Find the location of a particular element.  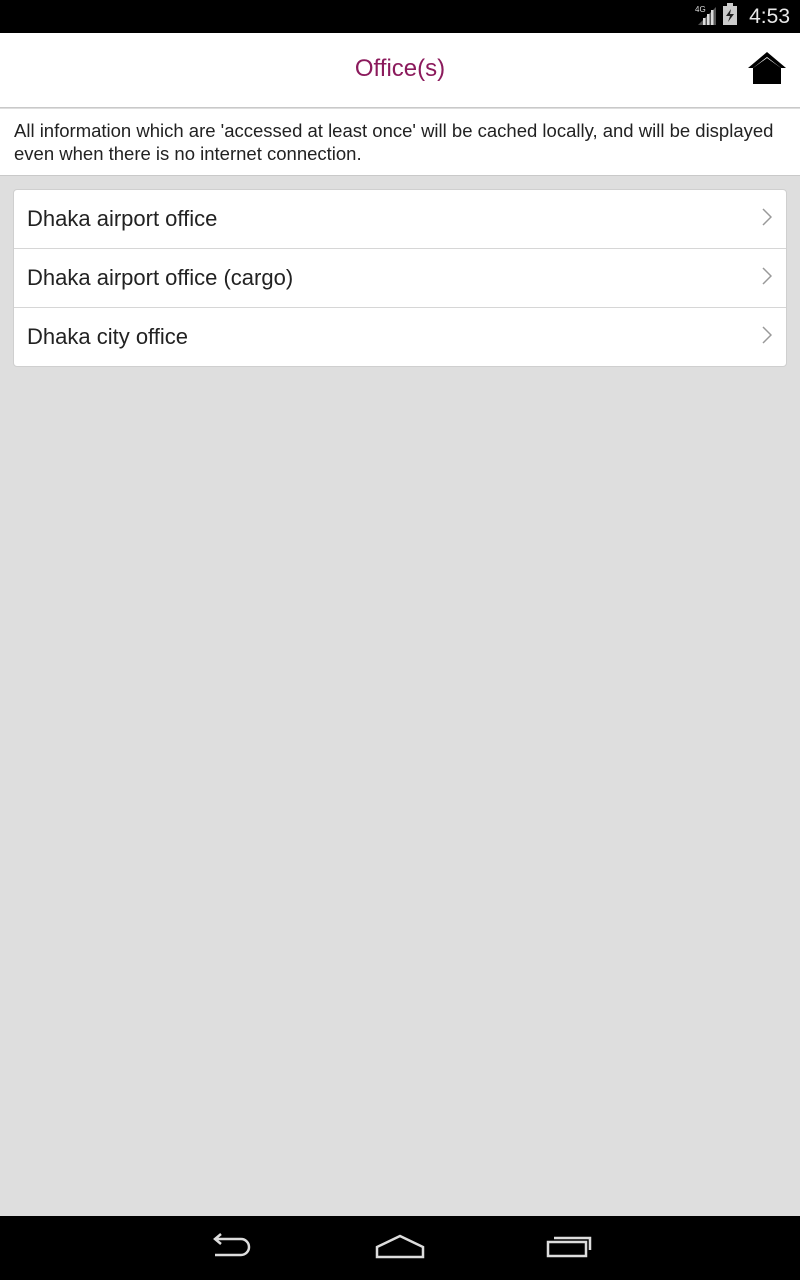

office-label: Dhaka airport office is located at coordinates (122, 218).